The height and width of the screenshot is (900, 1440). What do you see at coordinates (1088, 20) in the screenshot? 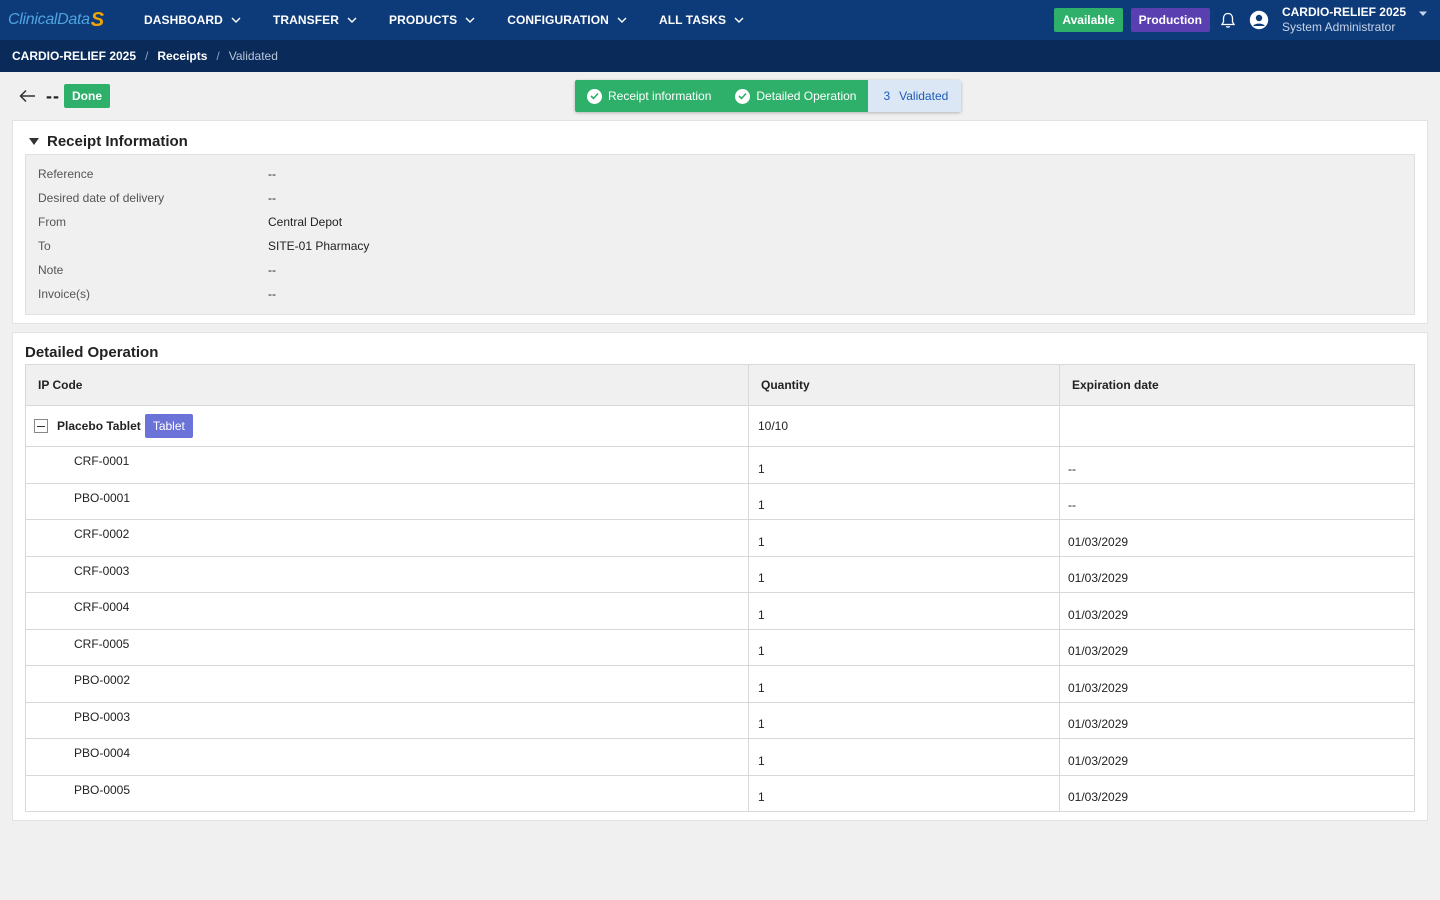
I see `status-badge-available: Available` at bounding box center [1088, 20].